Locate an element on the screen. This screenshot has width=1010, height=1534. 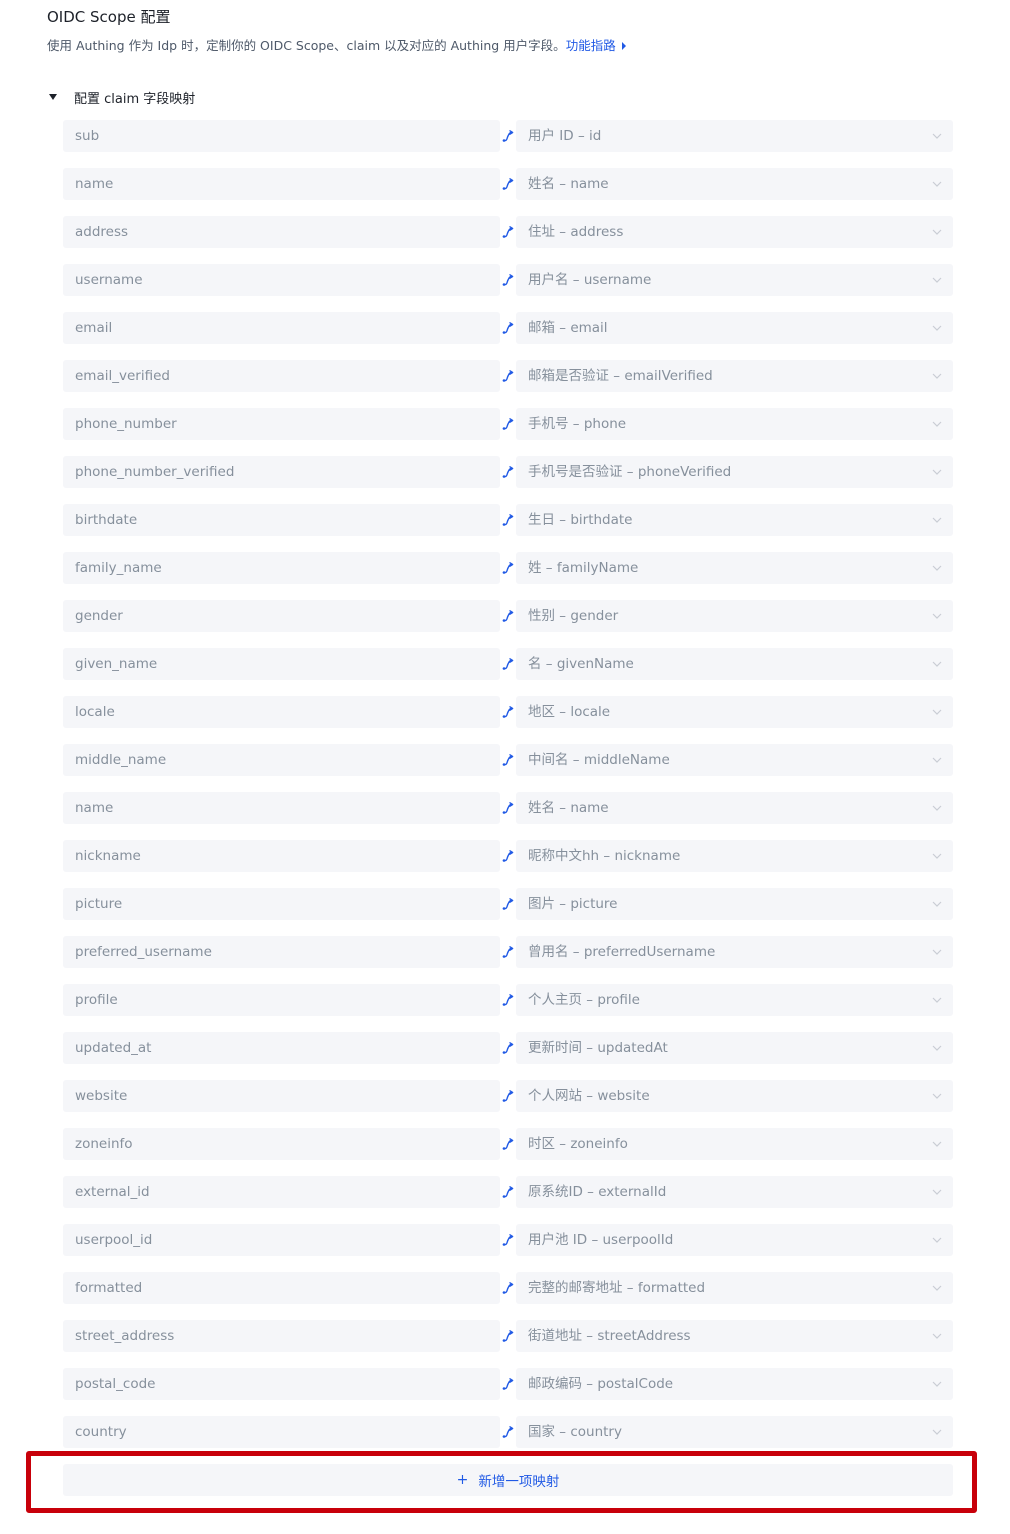
mapping-row: email_verified 邮箱是否验证 – emailVerified is located at coordinates (508, 376).